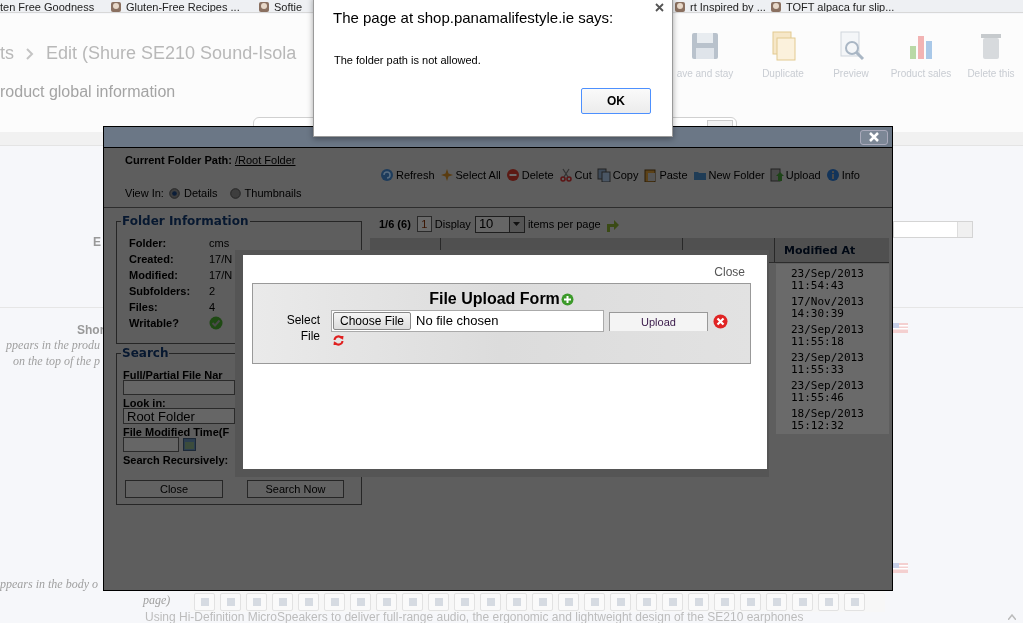 The image size is (1023, 623). Describe the element at coordinates (395, 224) in the screenshot. I see `page-count: 1/6 (6)` at that location.